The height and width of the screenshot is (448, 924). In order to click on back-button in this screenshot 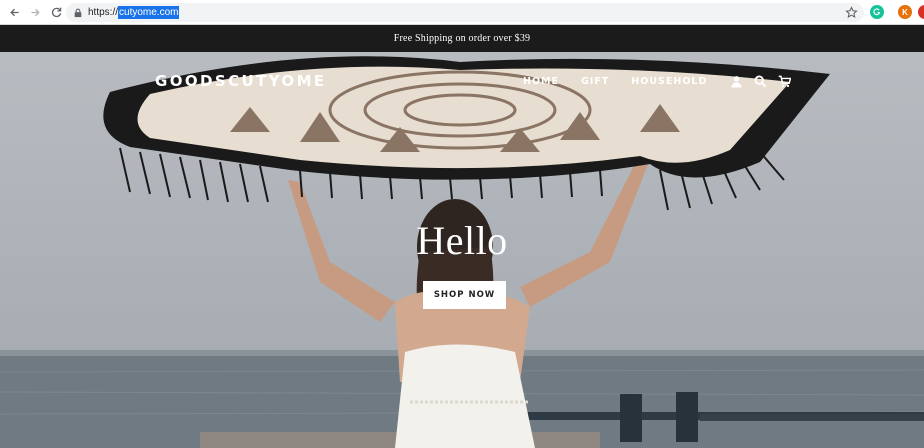, I will do `click(14, 12)`.